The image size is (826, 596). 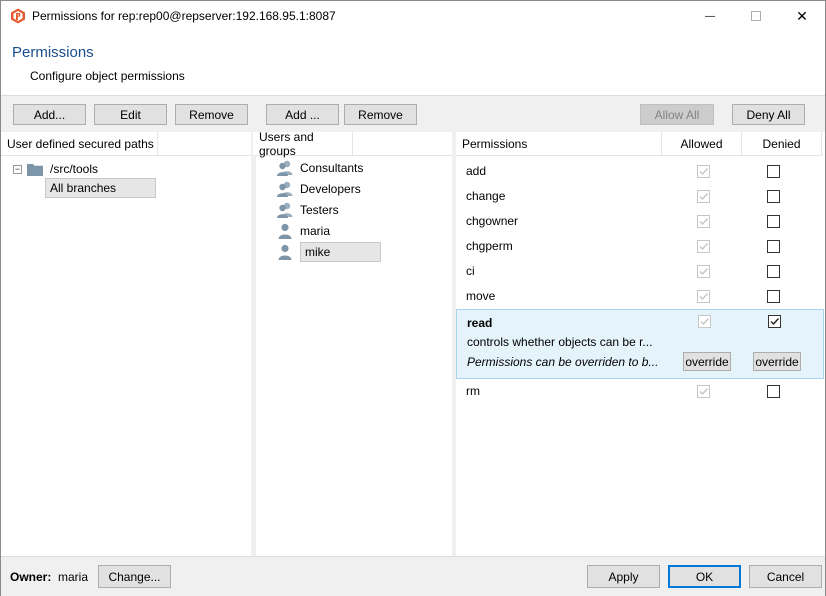 I want to click on tree-node-label: All branches, so click(x=100, y=188).